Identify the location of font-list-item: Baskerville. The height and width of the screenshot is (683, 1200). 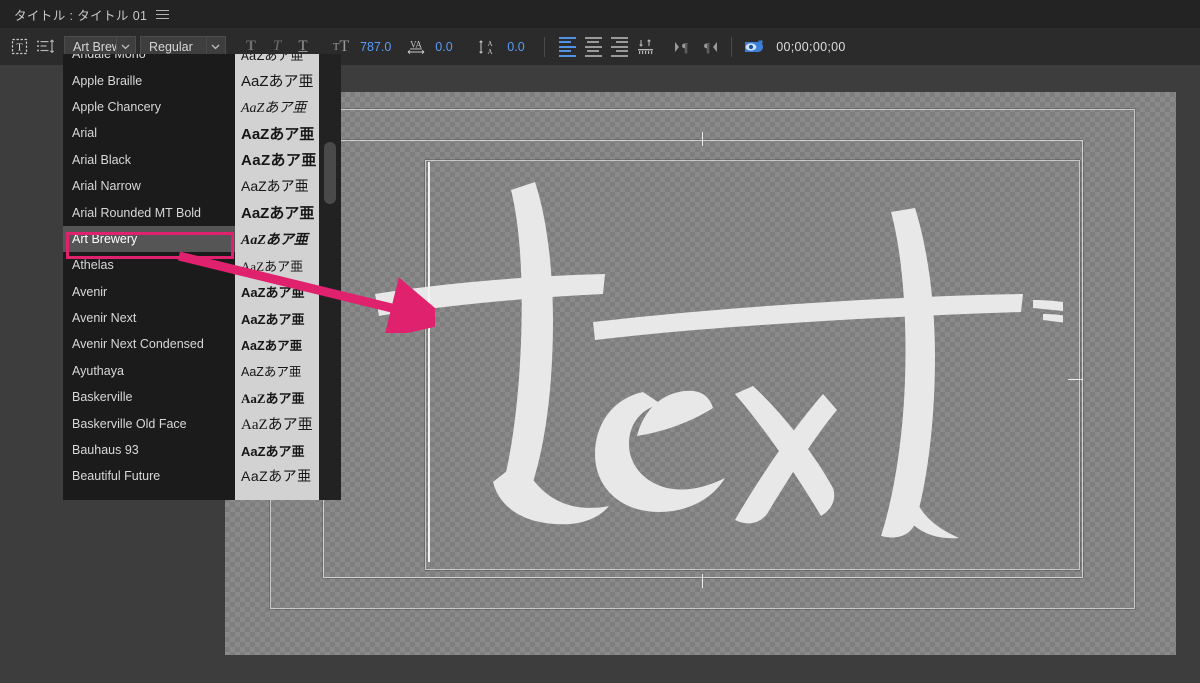
(149, 397).